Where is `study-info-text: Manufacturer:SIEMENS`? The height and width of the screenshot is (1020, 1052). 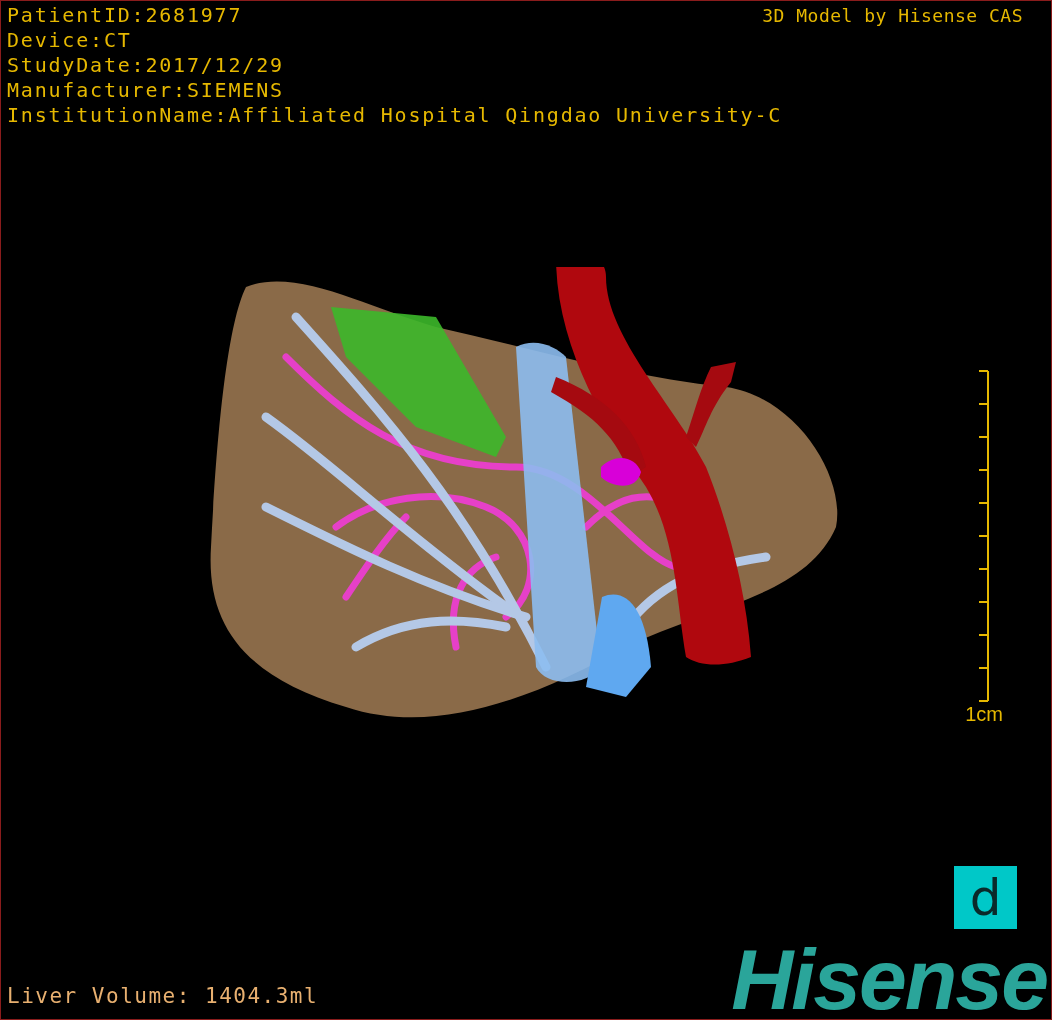 study-info-text: Manufacturer:SIEMENS is located at coordinates (146, 90).